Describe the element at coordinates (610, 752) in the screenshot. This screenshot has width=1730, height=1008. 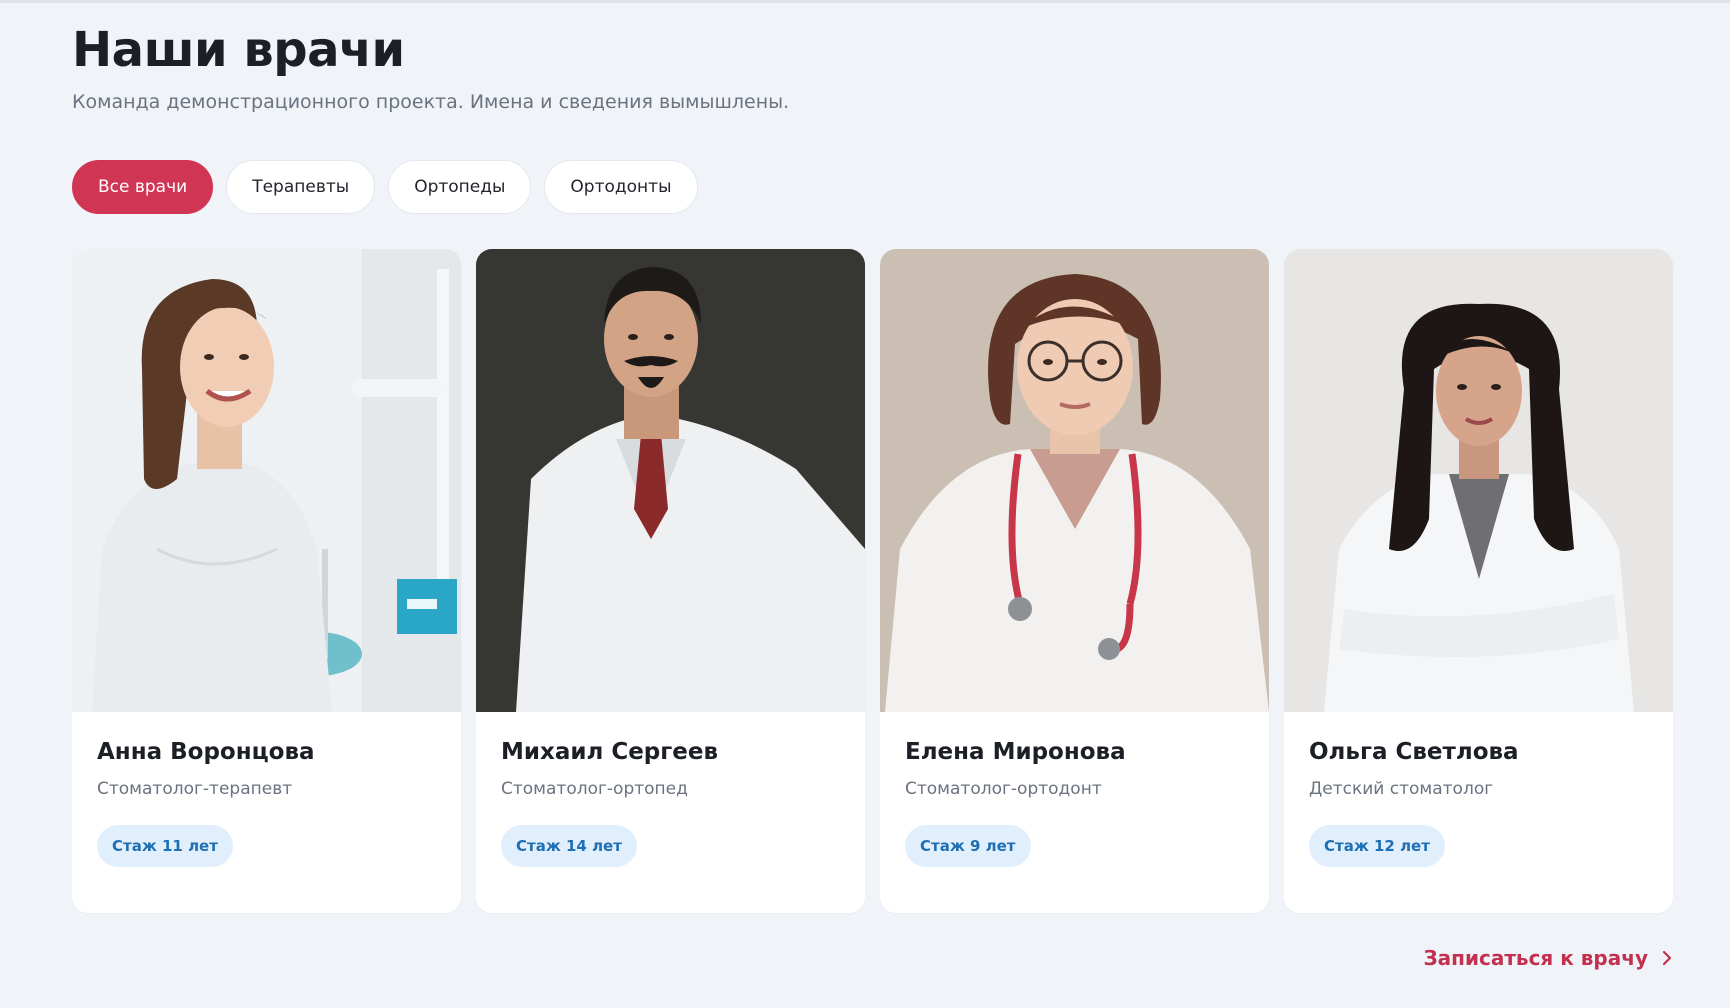
I see `doctor-name: Михаил Сергеев` at that location.